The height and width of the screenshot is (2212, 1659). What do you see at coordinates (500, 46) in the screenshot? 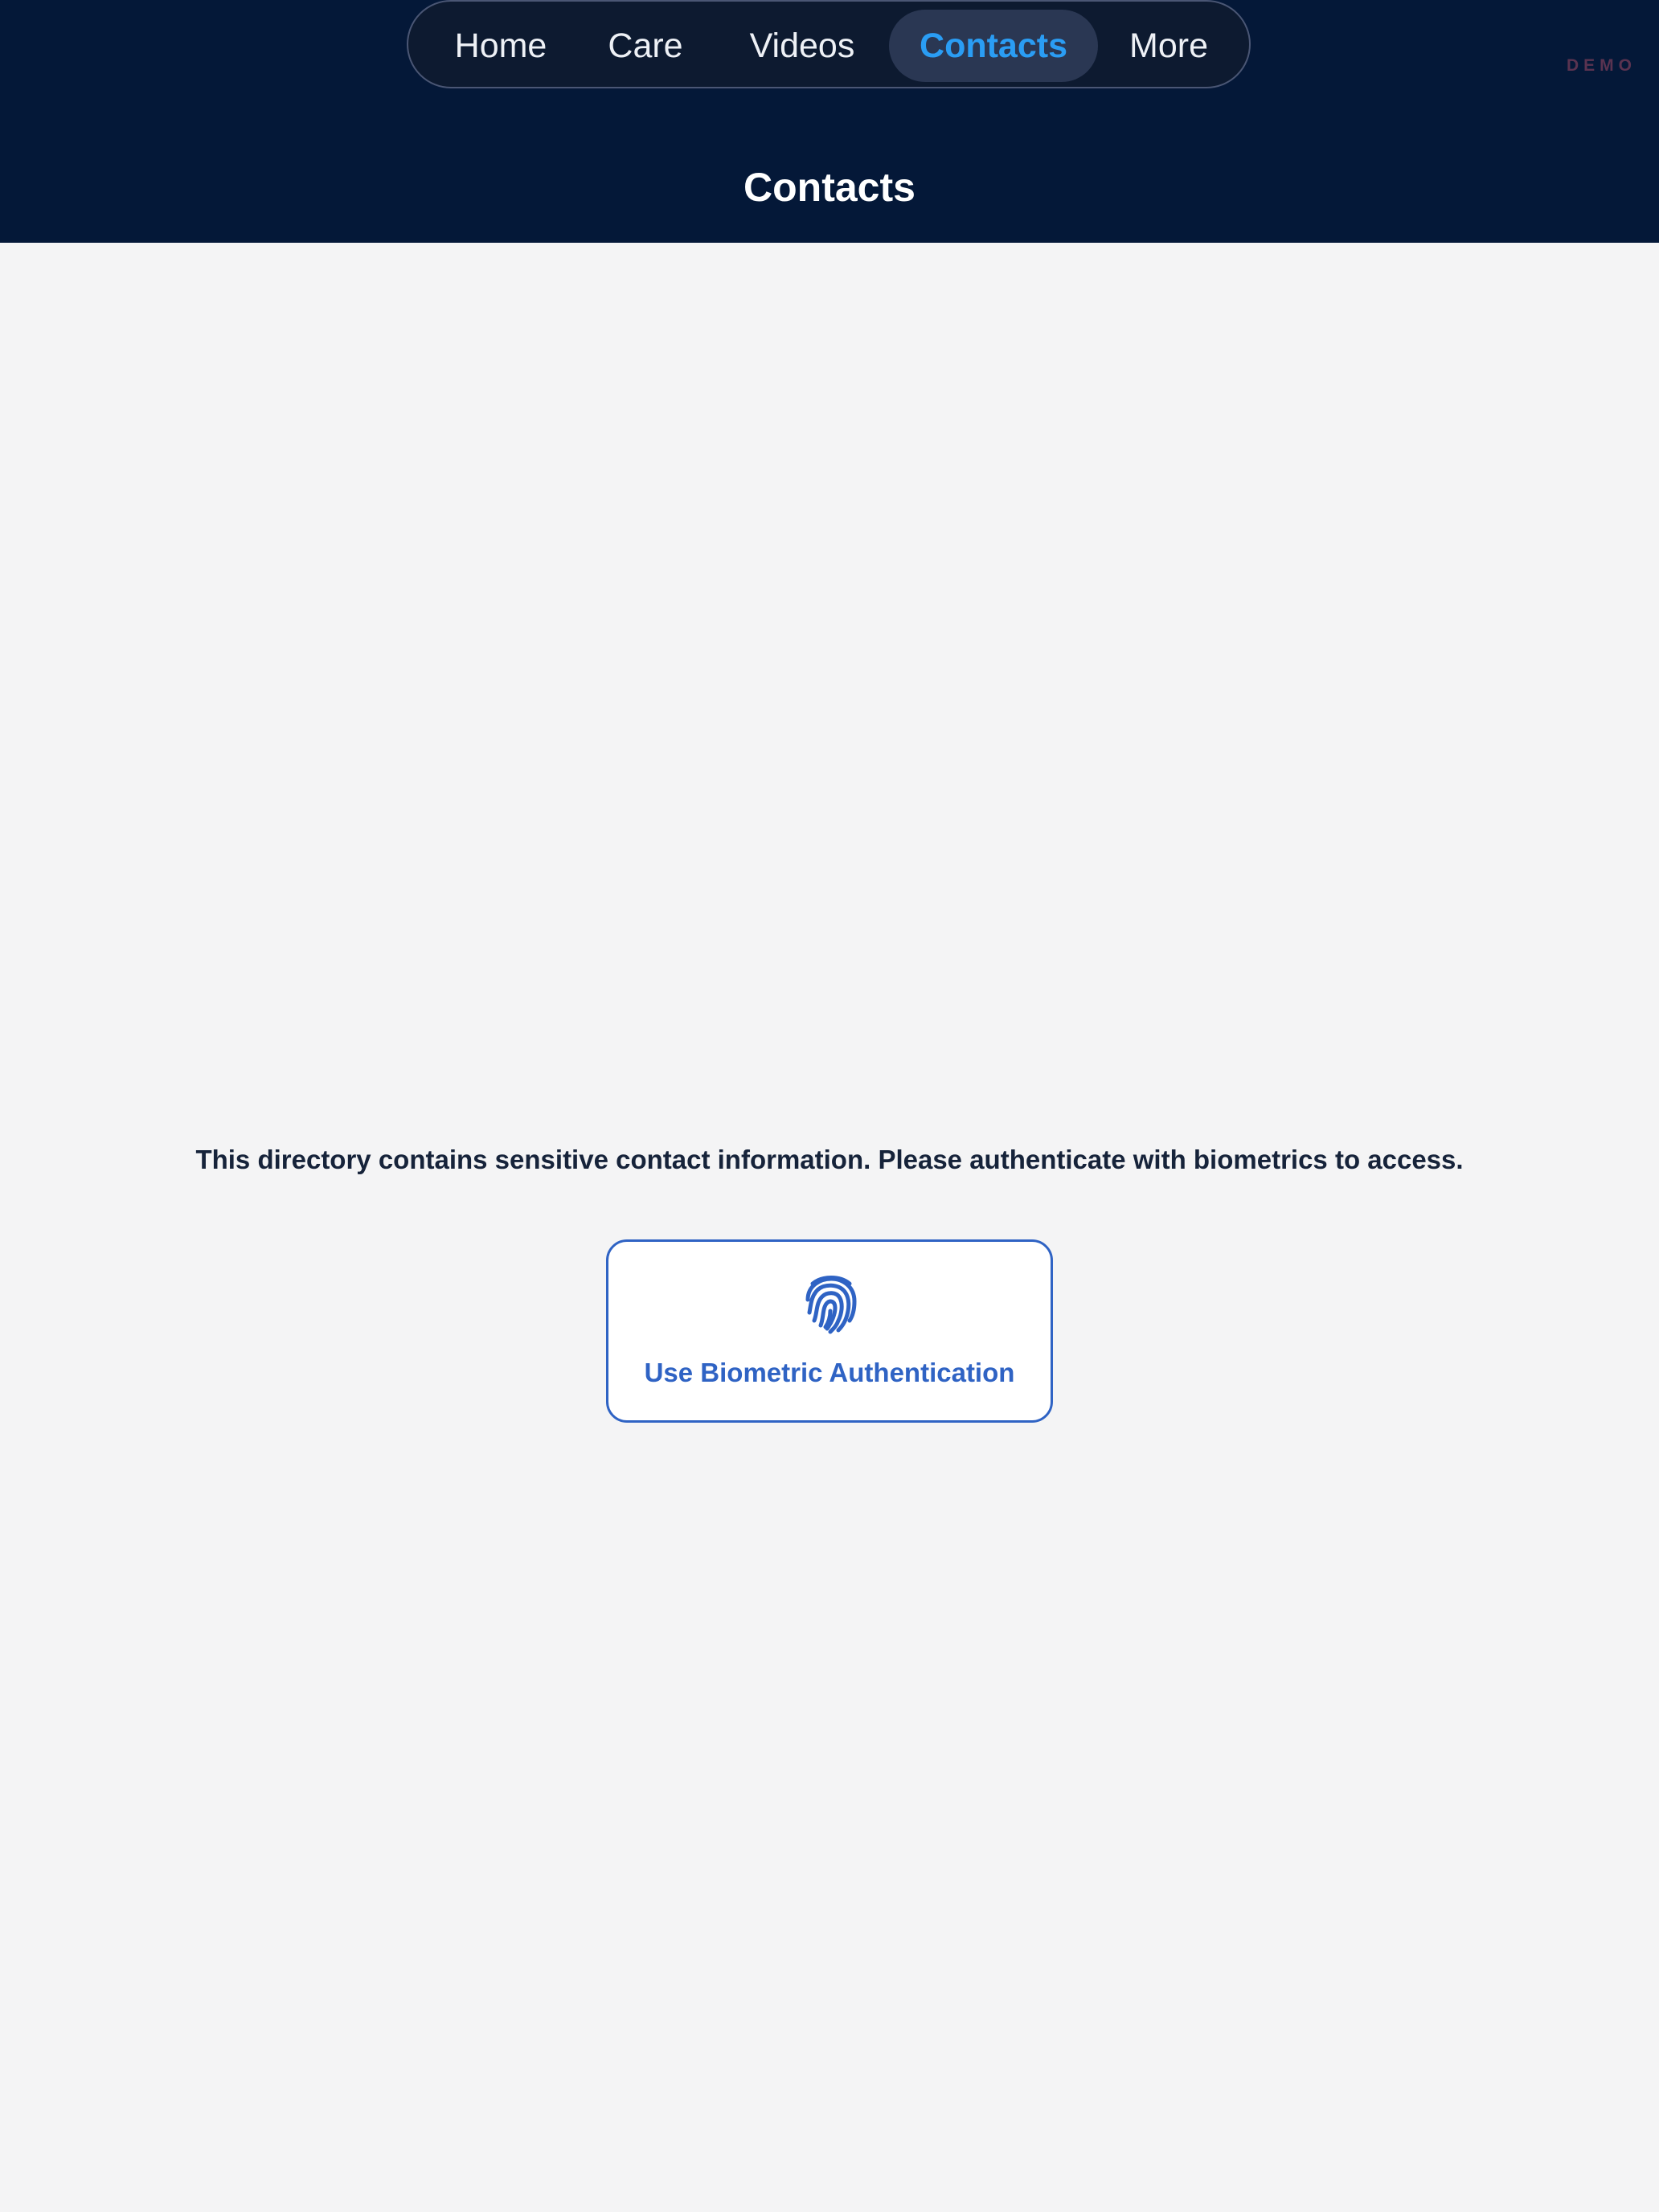
I see `tab-home: Home` at bounding box center [500, 46].